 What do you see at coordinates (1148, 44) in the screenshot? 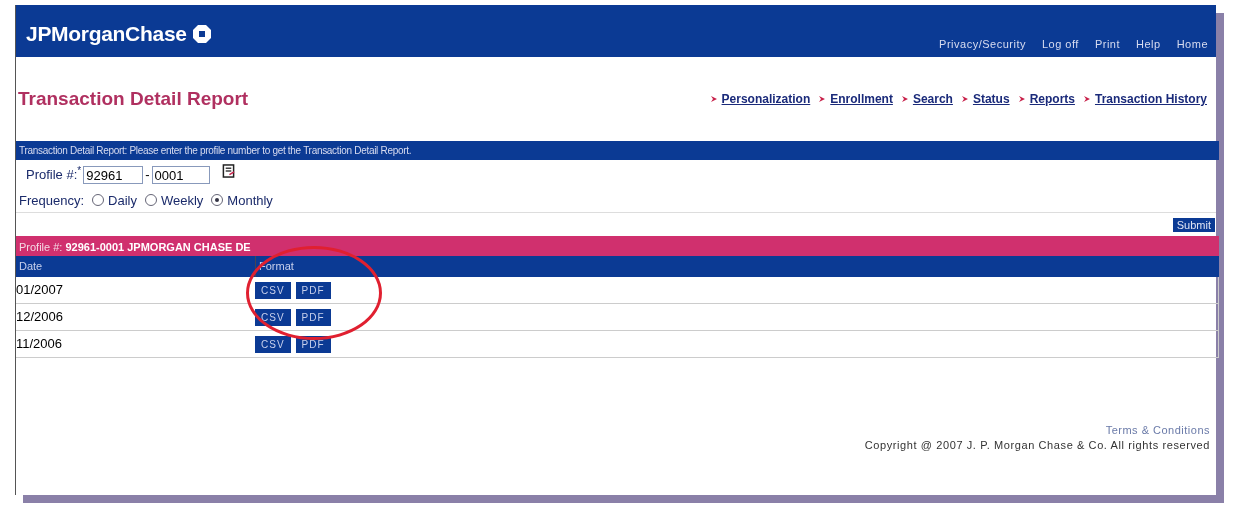
I see `header-link: Help` at bounding box center [1148, 44].